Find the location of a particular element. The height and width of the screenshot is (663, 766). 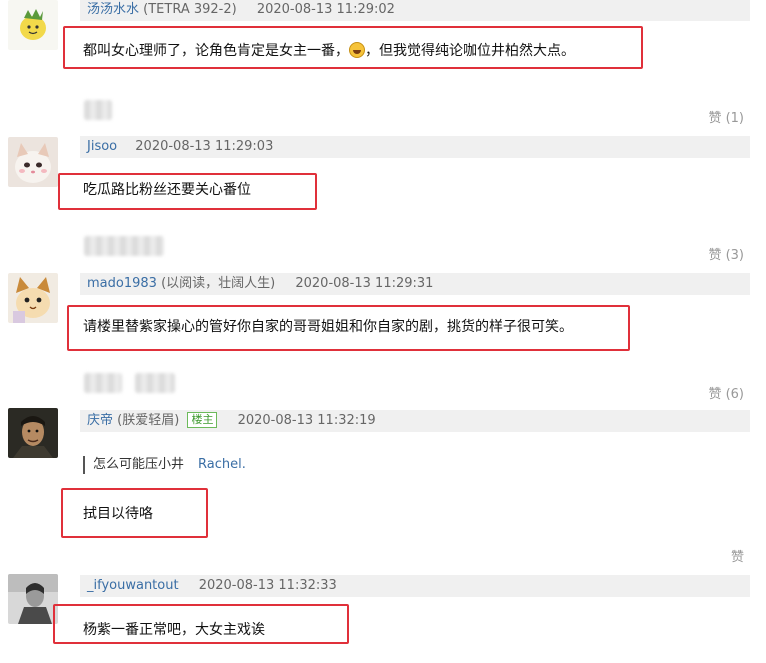

user-nickname: (朕爱轻眉) is located at coordinates (148, 420).